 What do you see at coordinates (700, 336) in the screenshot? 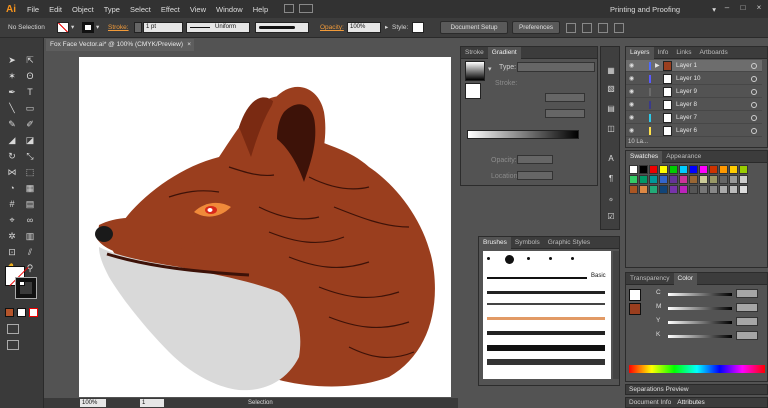
I see `black-track` at bounding box center [700, 336].